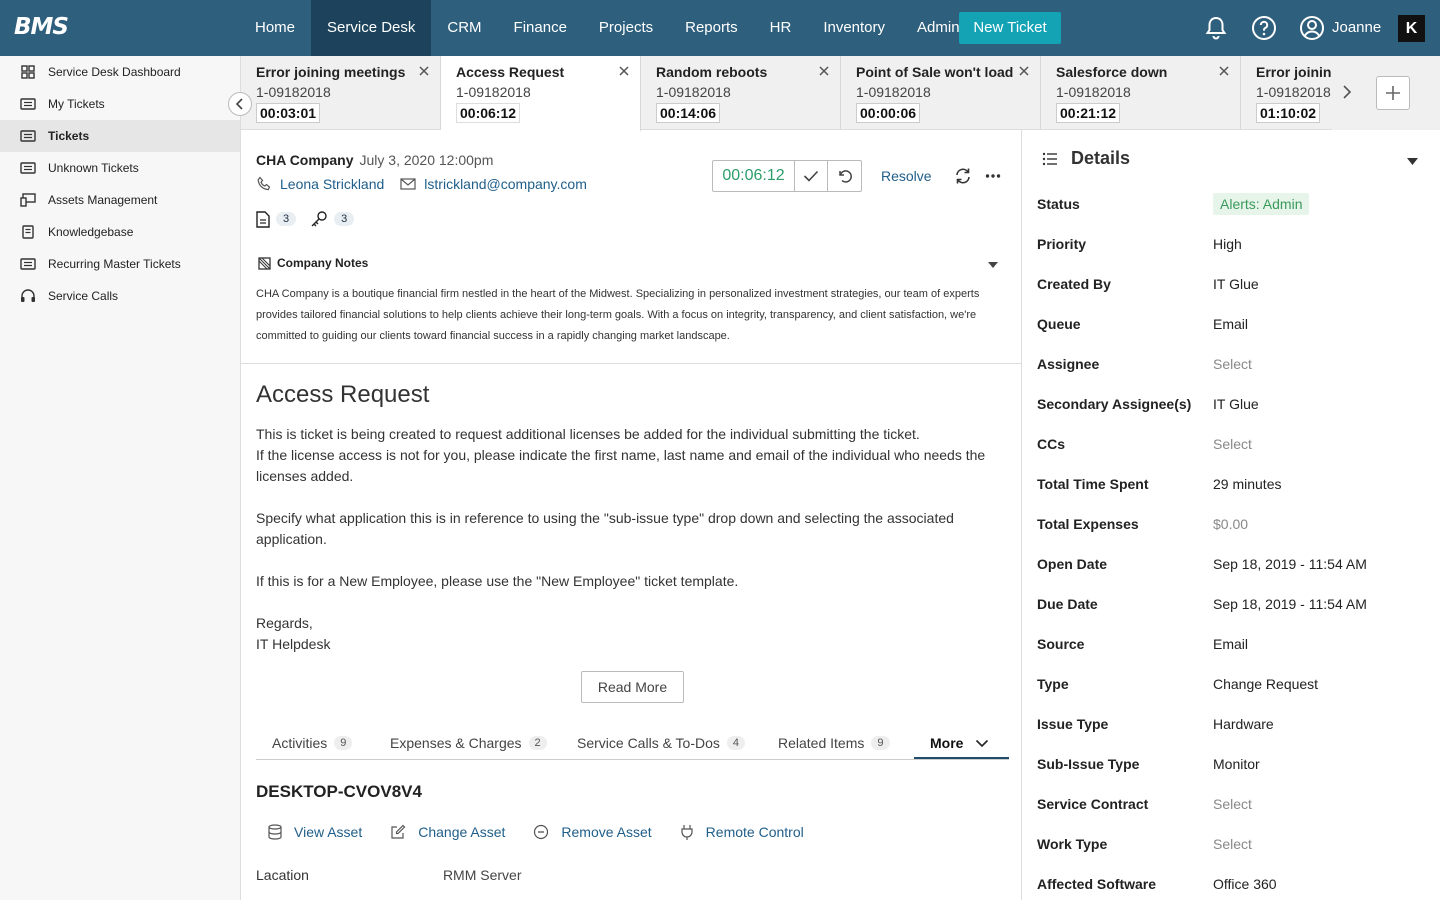 Image resolution: width=1440 pixels, height=900 pixels. What do you see at coordinates (811, 176) in the screenshot?
I see `timer-stop-button` at bounding box center [811, 176].